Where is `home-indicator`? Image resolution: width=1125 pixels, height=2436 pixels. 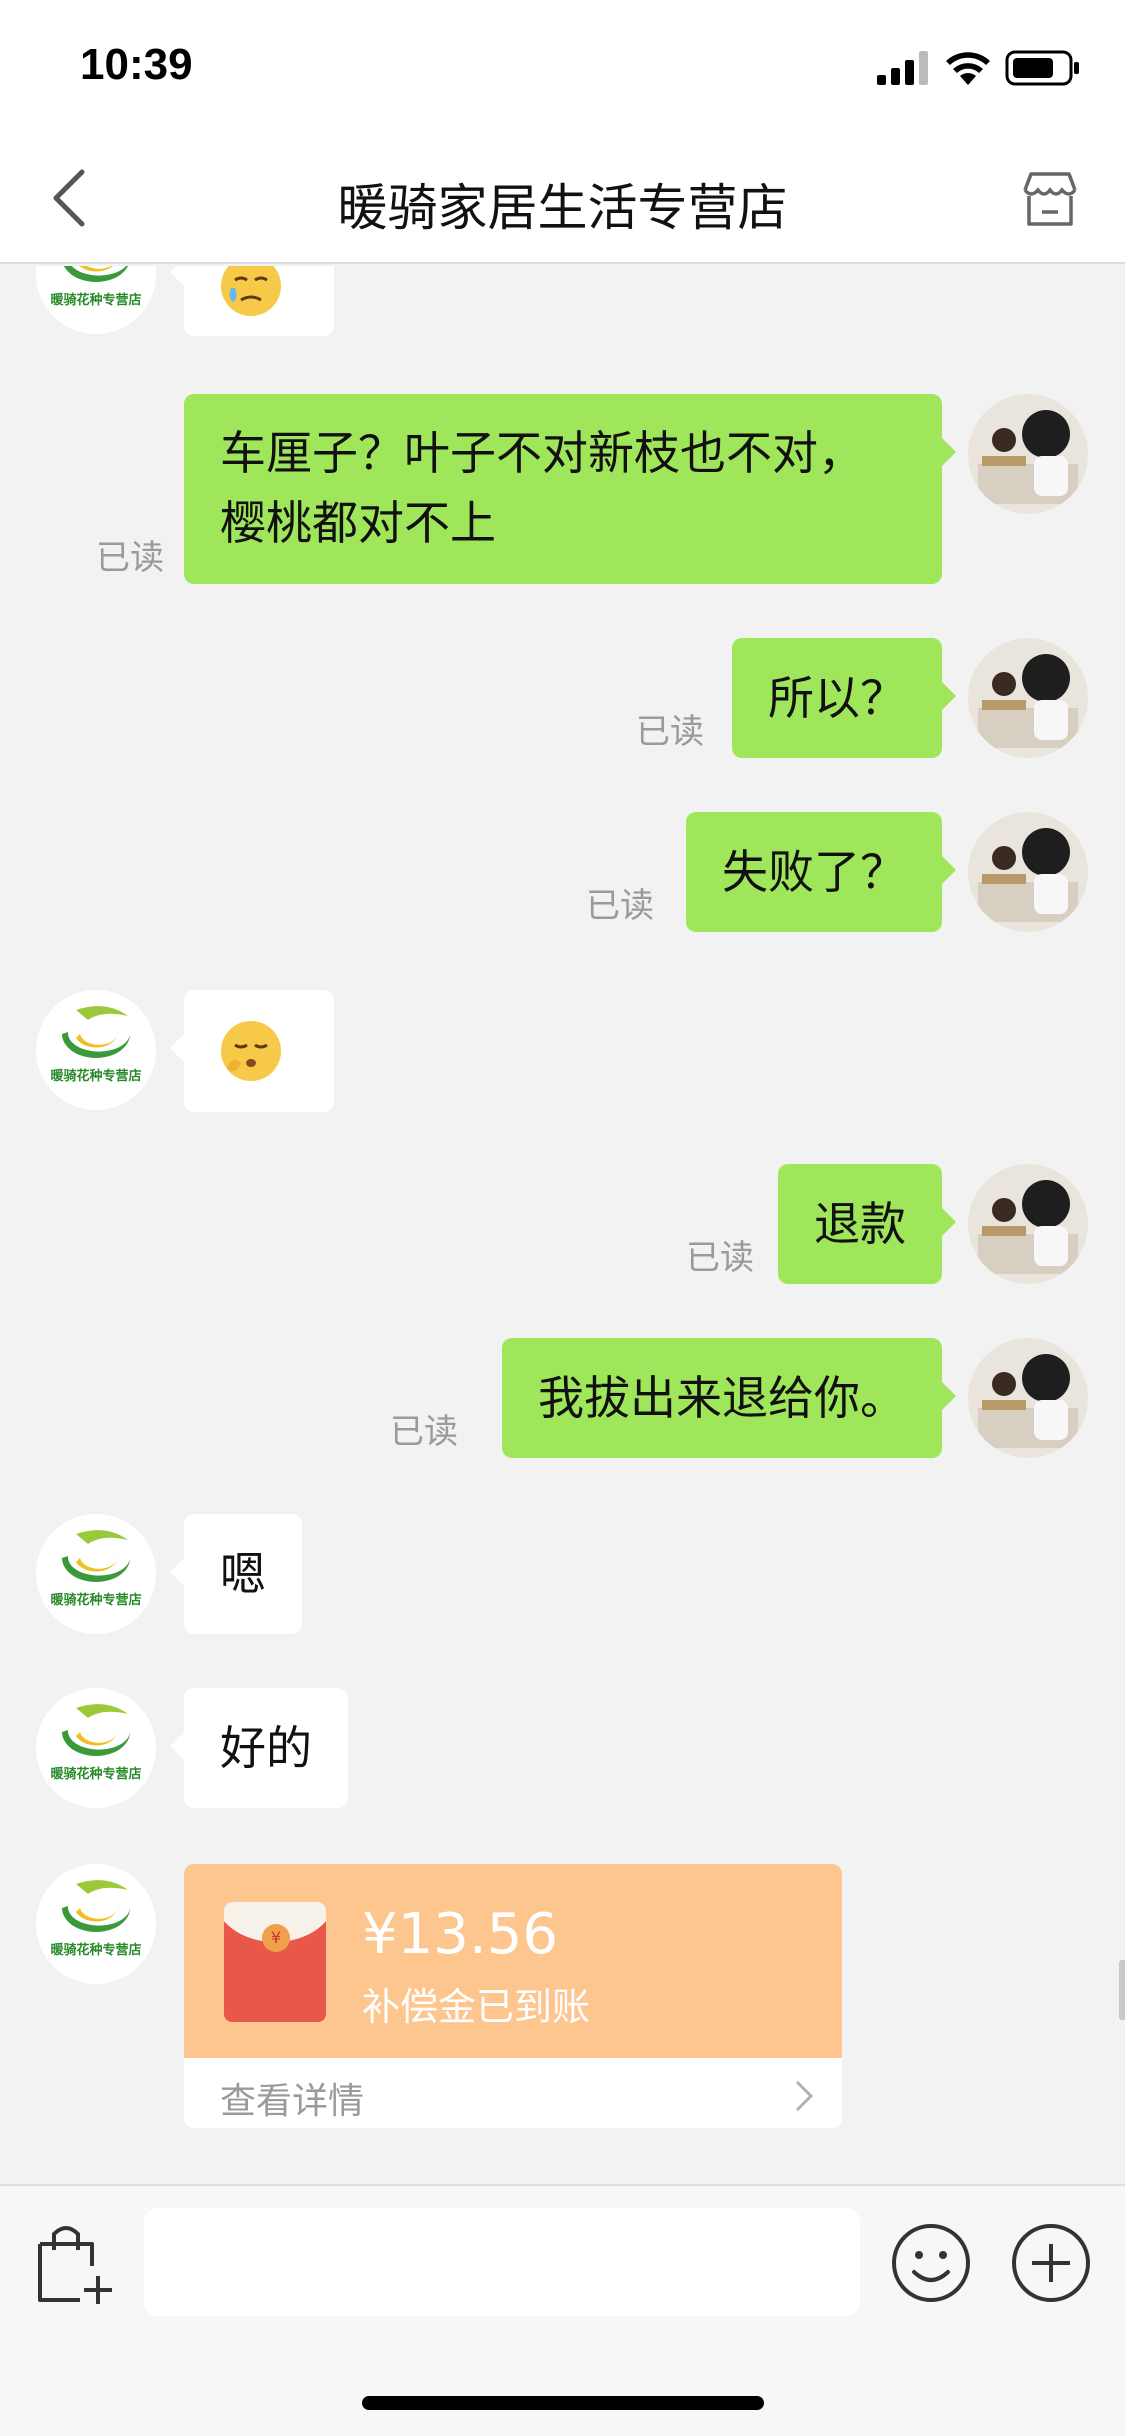
home-indicator is located at coordinates (563, 2403).